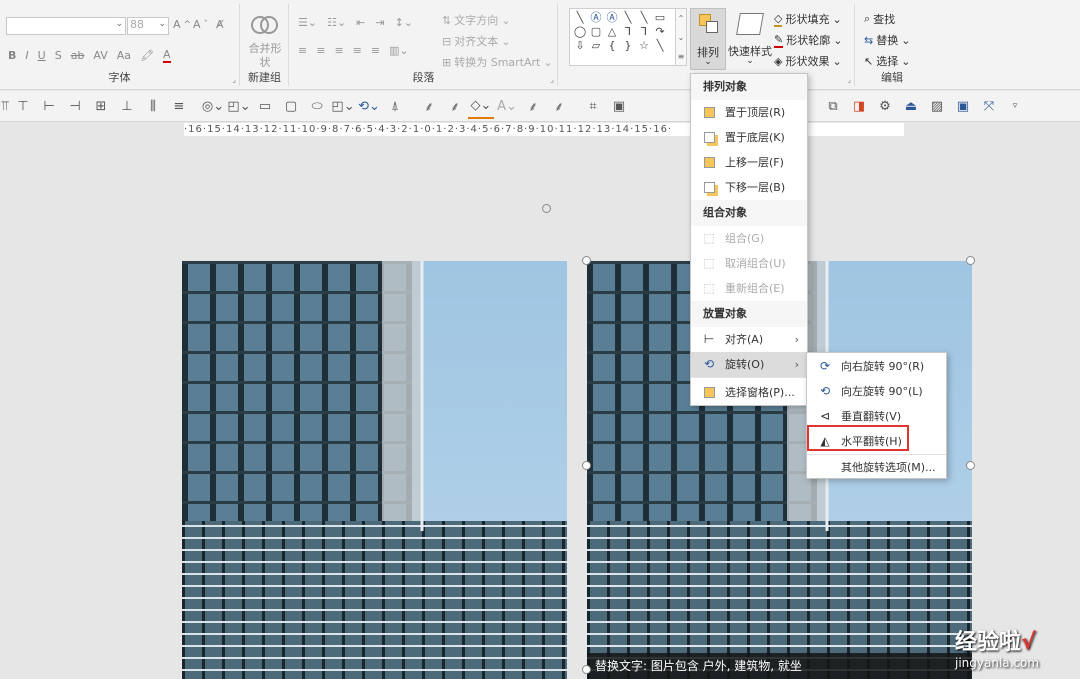  I want to click on increase-indent-icon: ⇥, so click(379, 22).